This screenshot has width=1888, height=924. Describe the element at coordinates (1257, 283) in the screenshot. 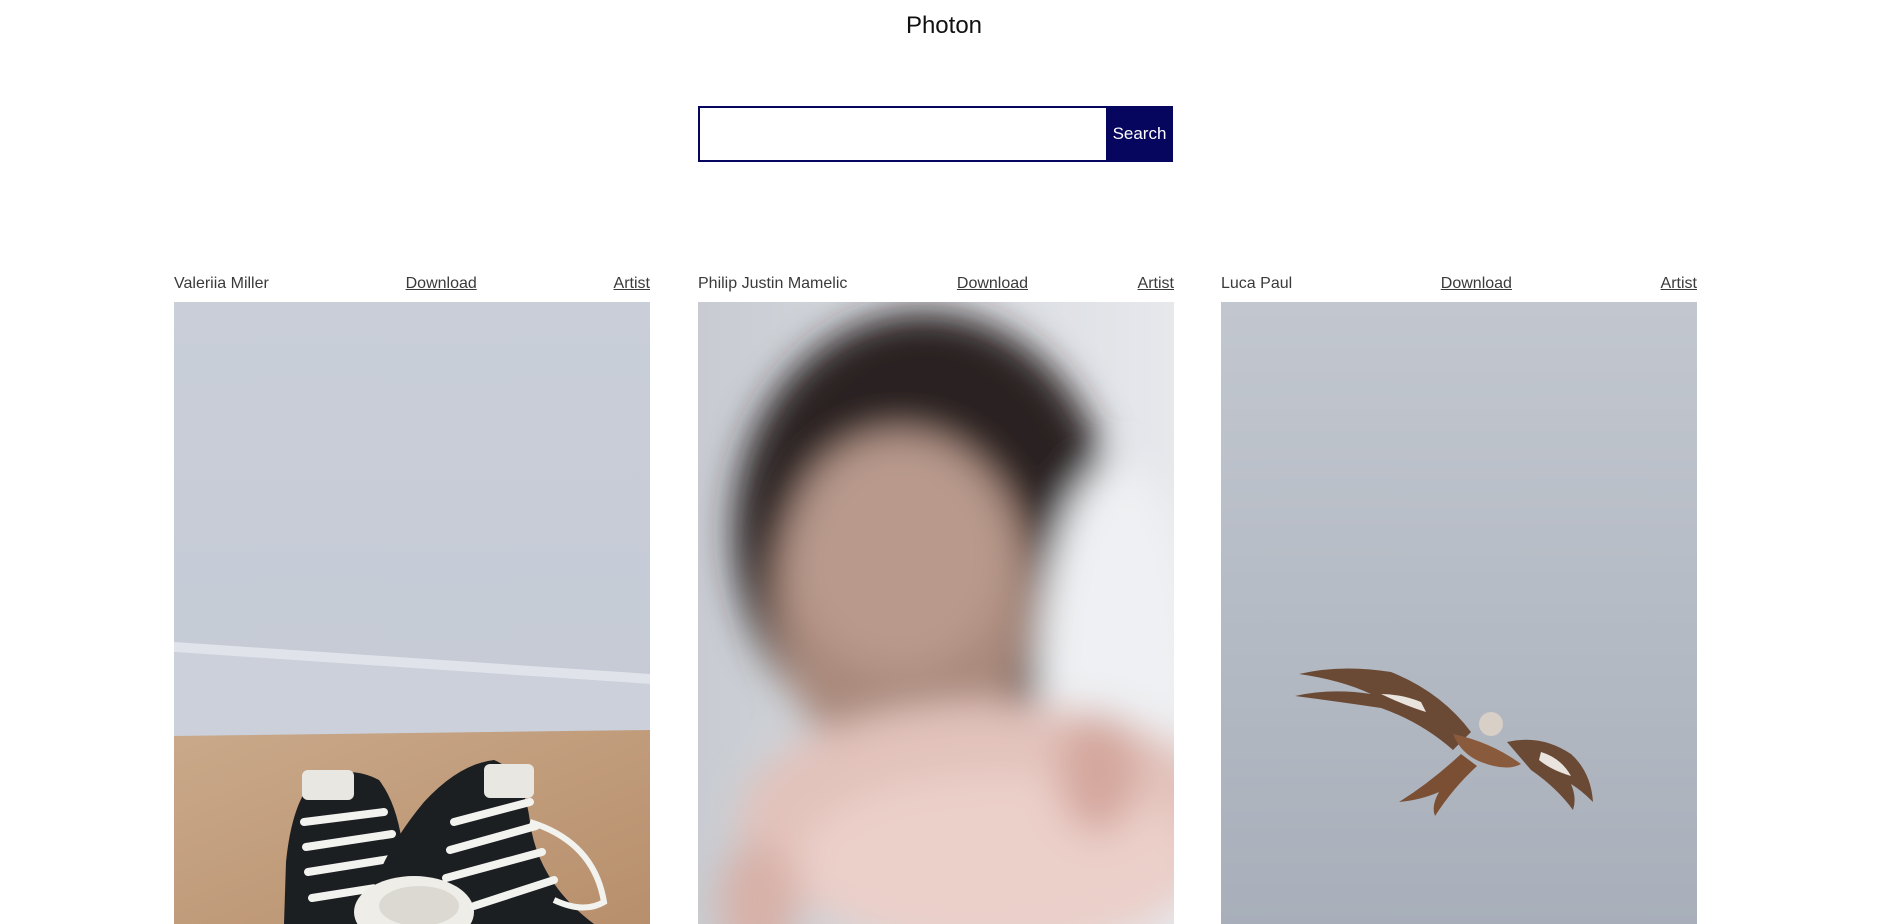

I see `artist-name: Luca Paul` at that location.